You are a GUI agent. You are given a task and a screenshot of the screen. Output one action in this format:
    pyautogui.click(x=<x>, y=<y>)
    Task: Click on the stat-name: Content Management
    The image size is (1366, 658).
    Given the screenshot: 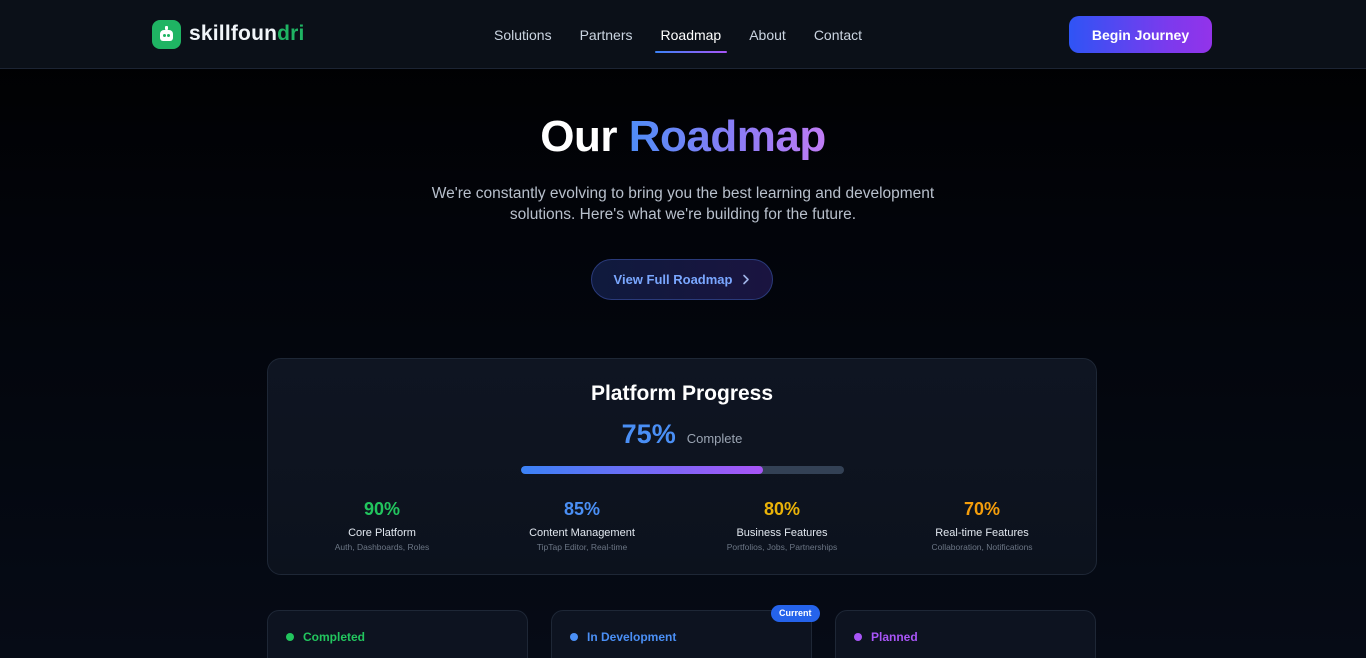 What is the action you would take?
    pyautogui.click(x=582, y=533)
    